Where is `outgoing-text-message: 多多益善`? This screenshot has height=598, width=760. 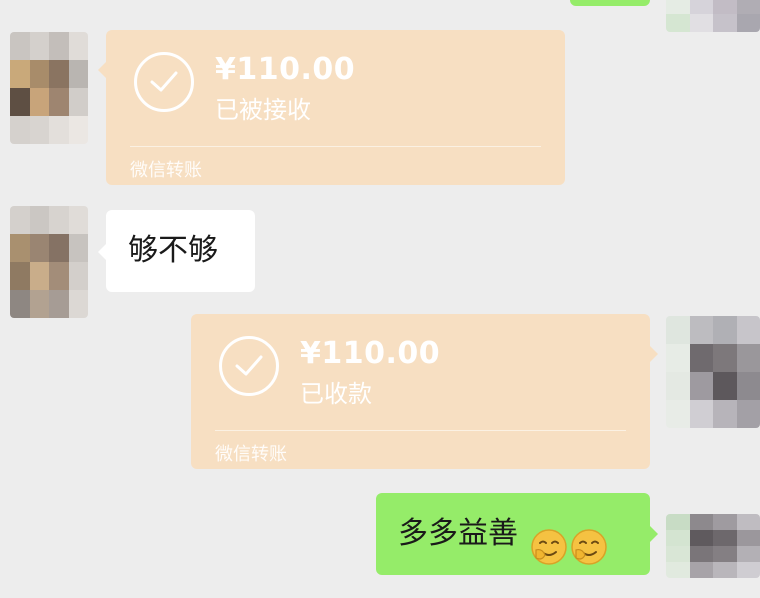
outgoing-text-message: 多多益善 is located at coordinates (513, 534).